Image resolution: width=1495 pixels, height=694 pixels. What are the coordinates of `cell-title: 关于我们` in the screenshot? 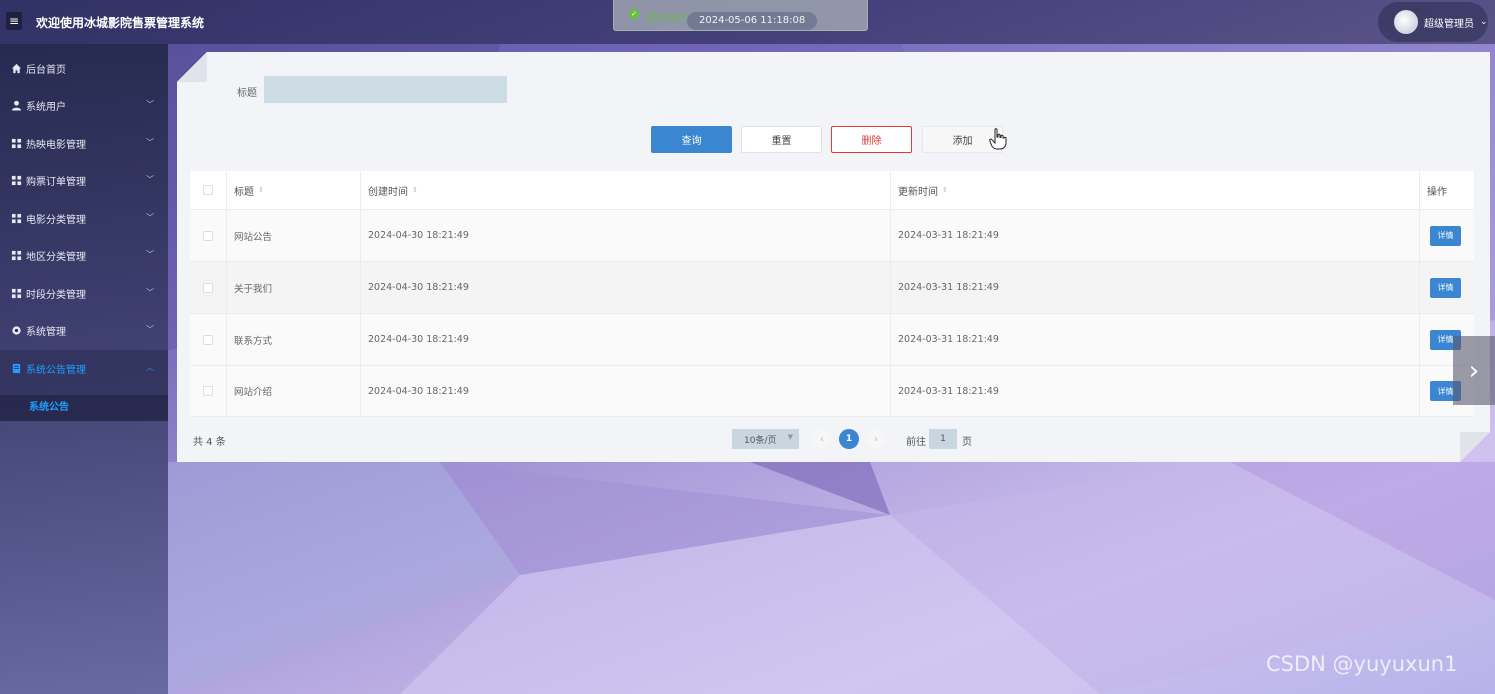 It's located at (294, 287).